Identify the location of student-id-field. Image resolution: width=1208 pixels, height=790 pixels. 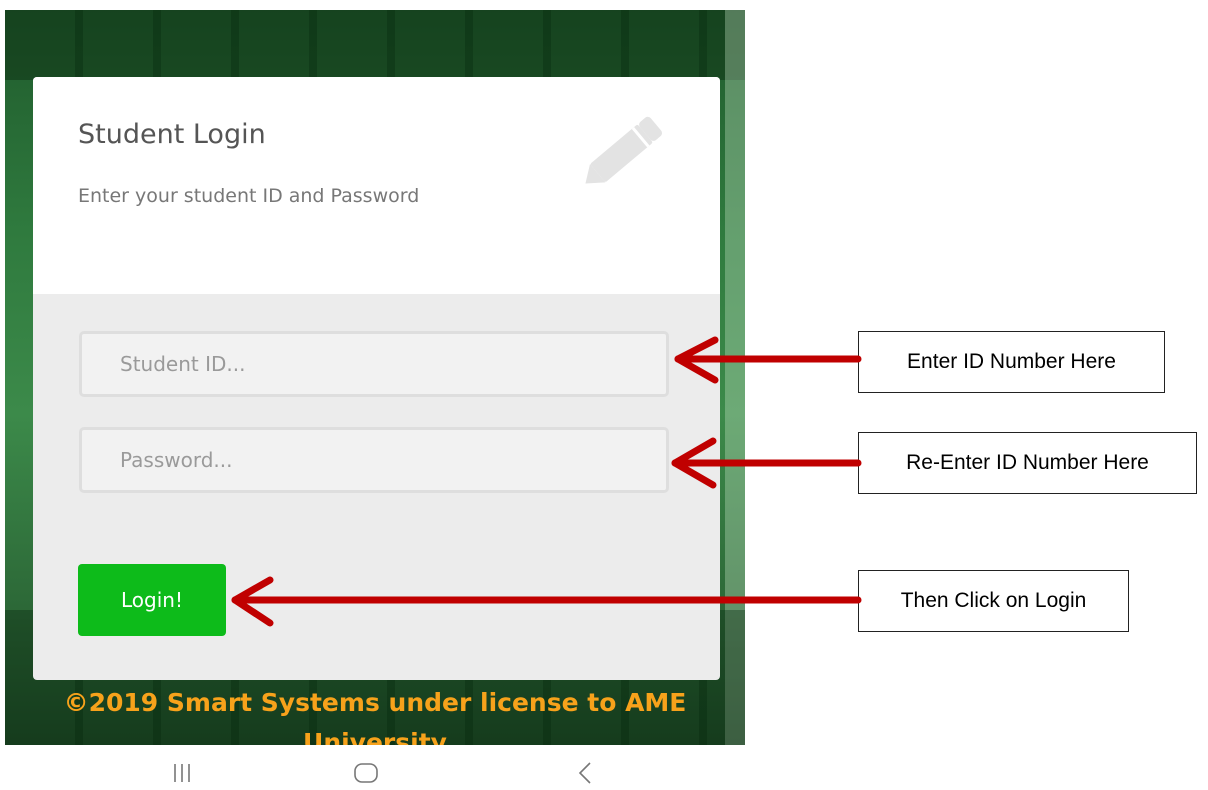
(374, 364).